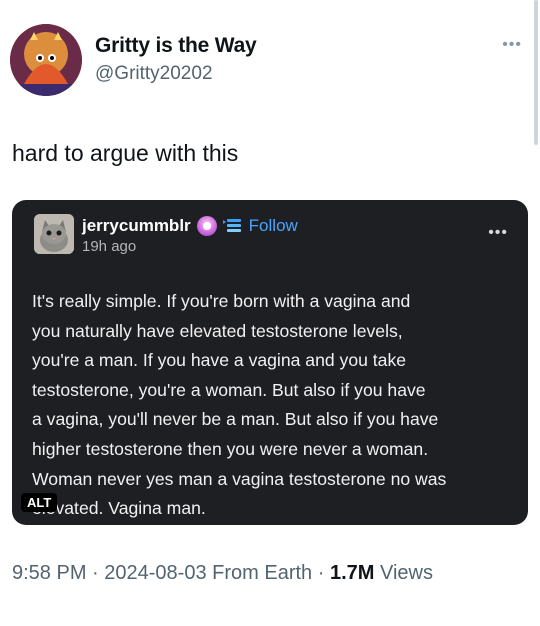  What do you see at coordinates (273, 226) in the screenshot?
I see `follow-button: Follow` at bounding box center [273, 226].